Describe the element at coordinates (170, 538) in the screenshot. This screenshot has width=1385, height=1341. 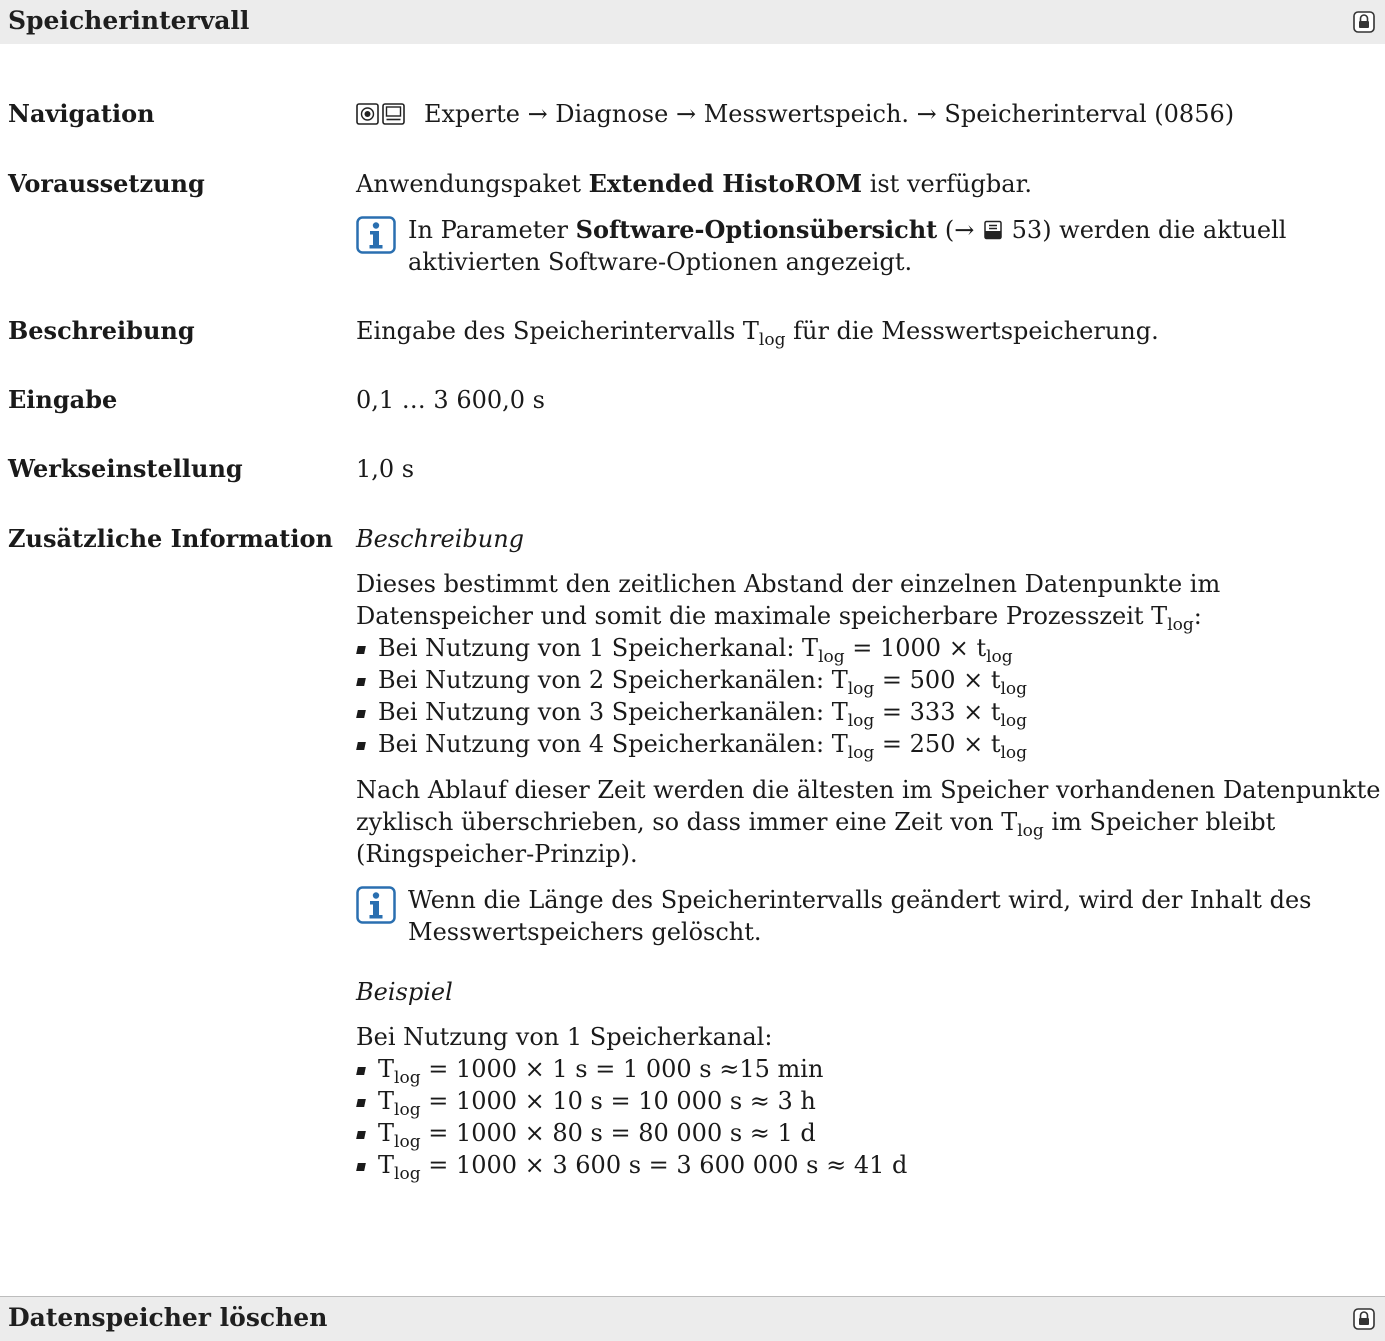
I see `zusatz-label: Zusätzliche Information` at that location.